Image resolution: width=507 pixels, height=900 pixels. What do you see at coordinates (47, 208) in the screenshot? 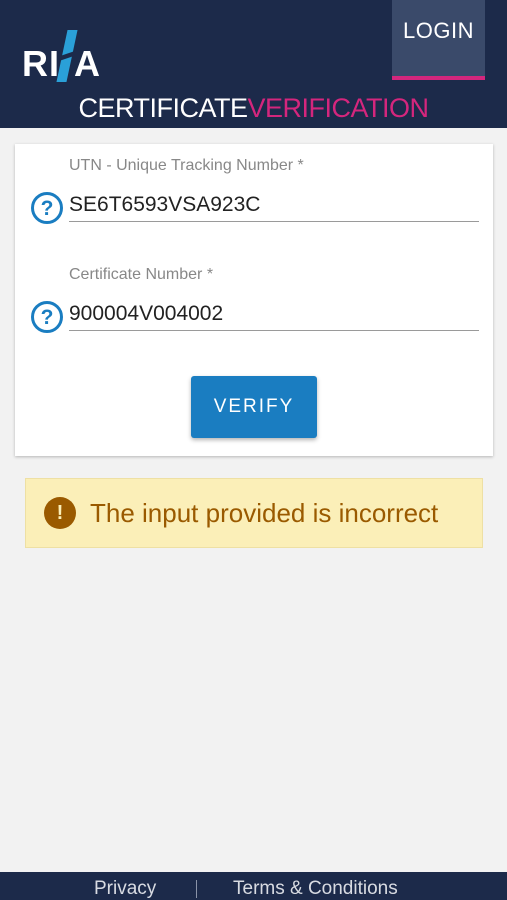
I see `utn-help-icon: ?` at bounding box center [47, 208].